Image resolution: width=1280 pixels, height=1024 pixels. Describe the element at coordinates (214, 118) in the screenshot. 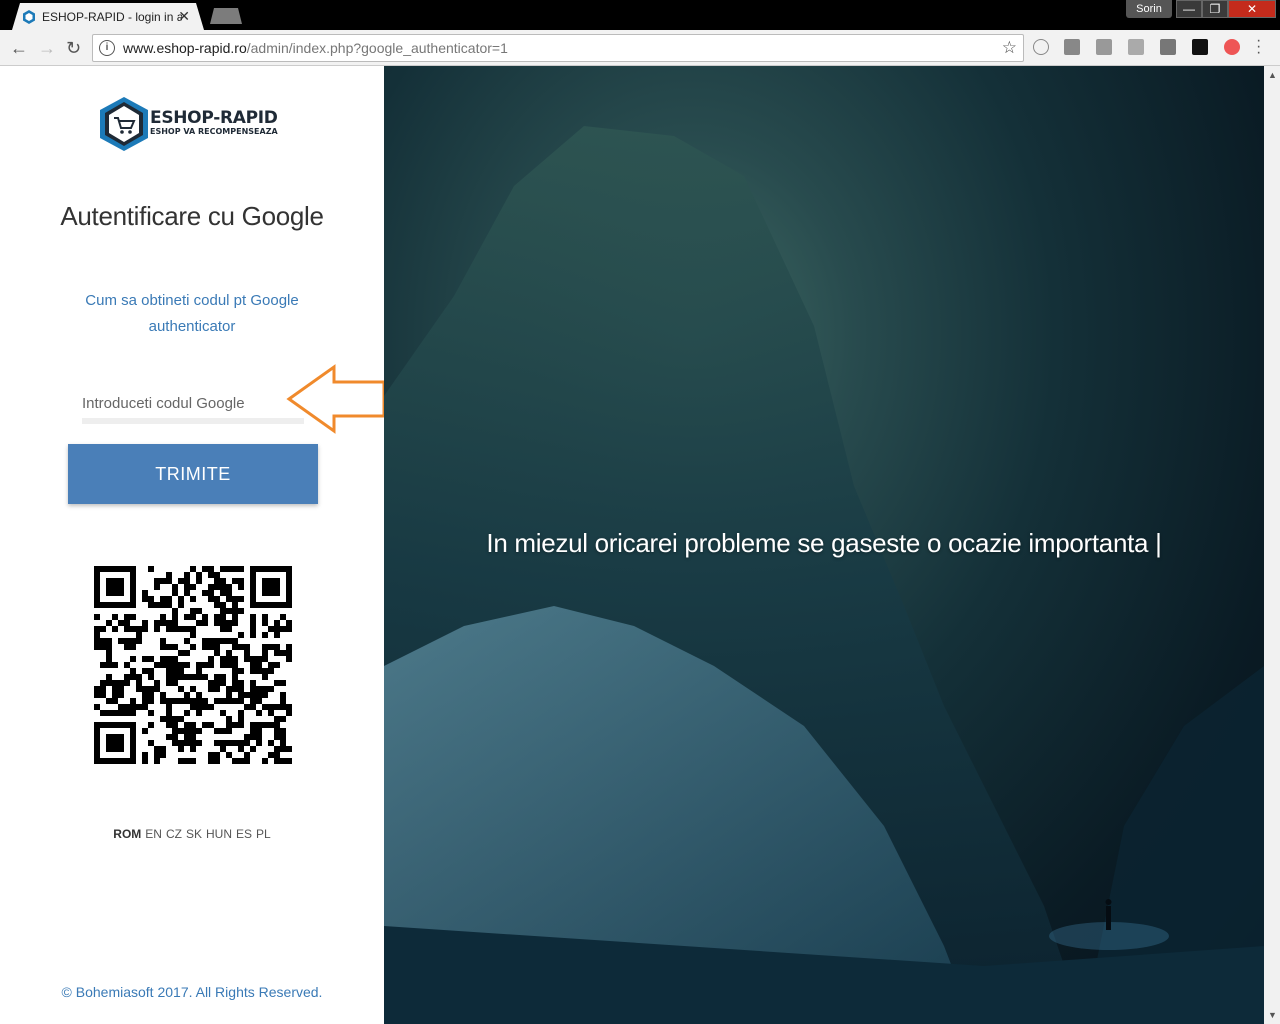

I see `brand-name: ESHOP-RAPID` at that location.